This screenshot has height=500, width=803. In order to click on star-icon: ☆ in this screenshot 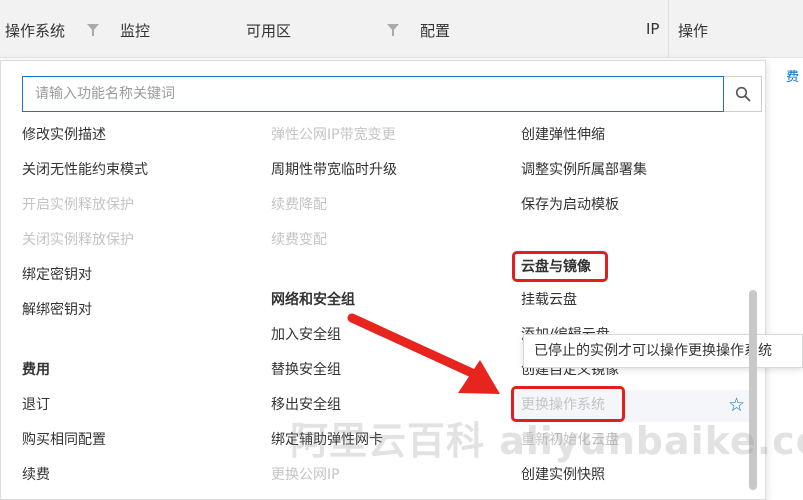, I will do `click(736, 405)`.